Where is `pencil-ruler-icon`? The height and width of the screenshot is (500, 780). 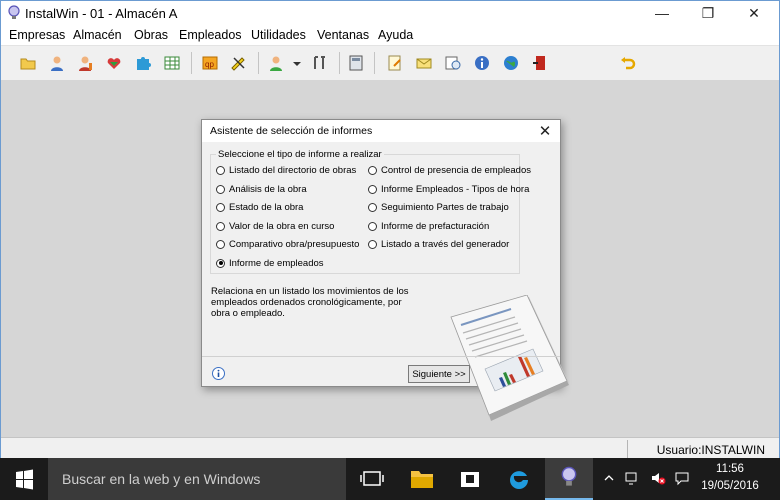
pencil-ruler-icon is located at coordinates (239, 63).